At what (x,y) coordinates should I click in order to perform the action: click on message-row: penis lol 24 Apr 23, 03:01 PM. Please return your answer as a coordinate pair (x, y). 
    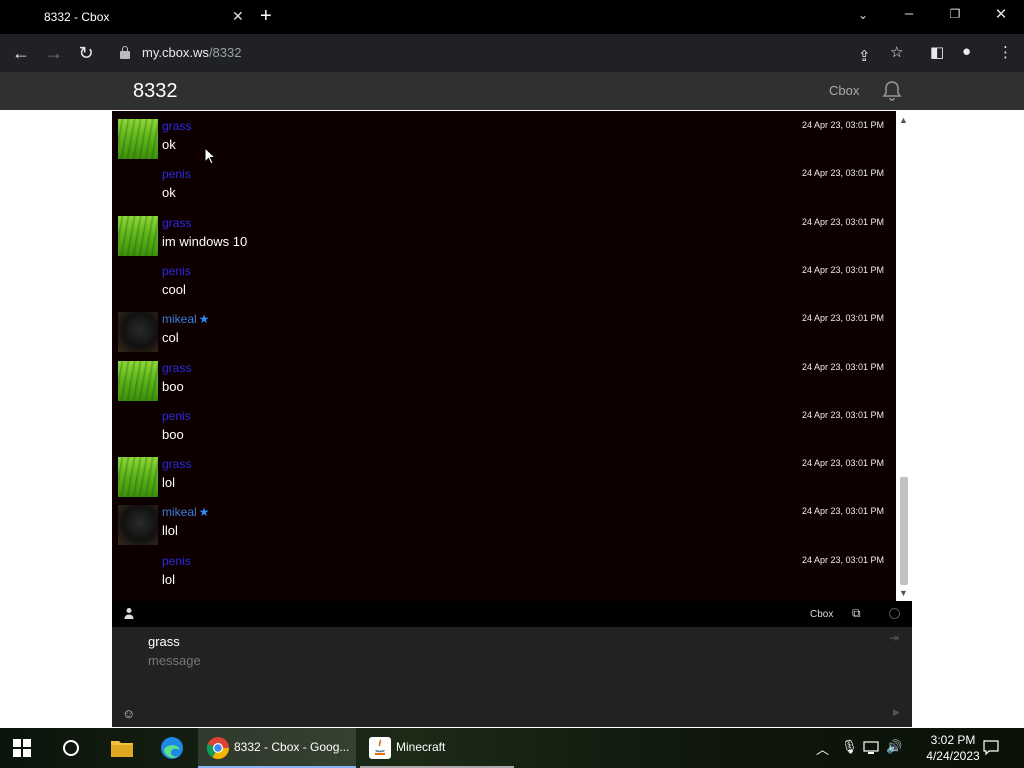
    Looking at the image, I should click on (504, 572).